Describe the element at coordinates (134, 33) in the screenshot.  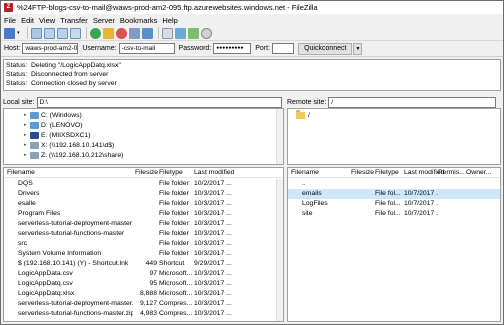
I see `disconnect-icon` at that location.